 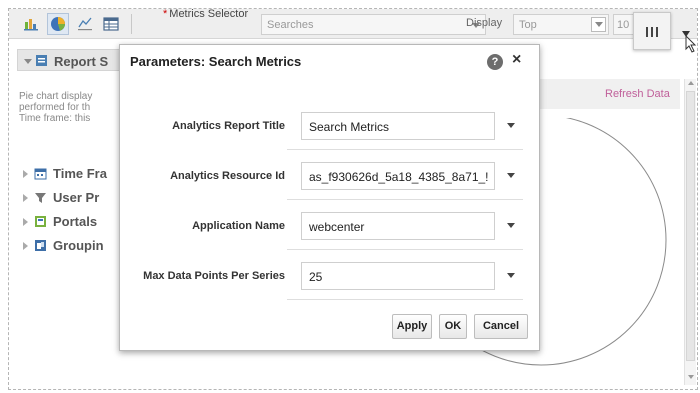 I want to click on scroll-down-icon, so click(x=691, y=377).